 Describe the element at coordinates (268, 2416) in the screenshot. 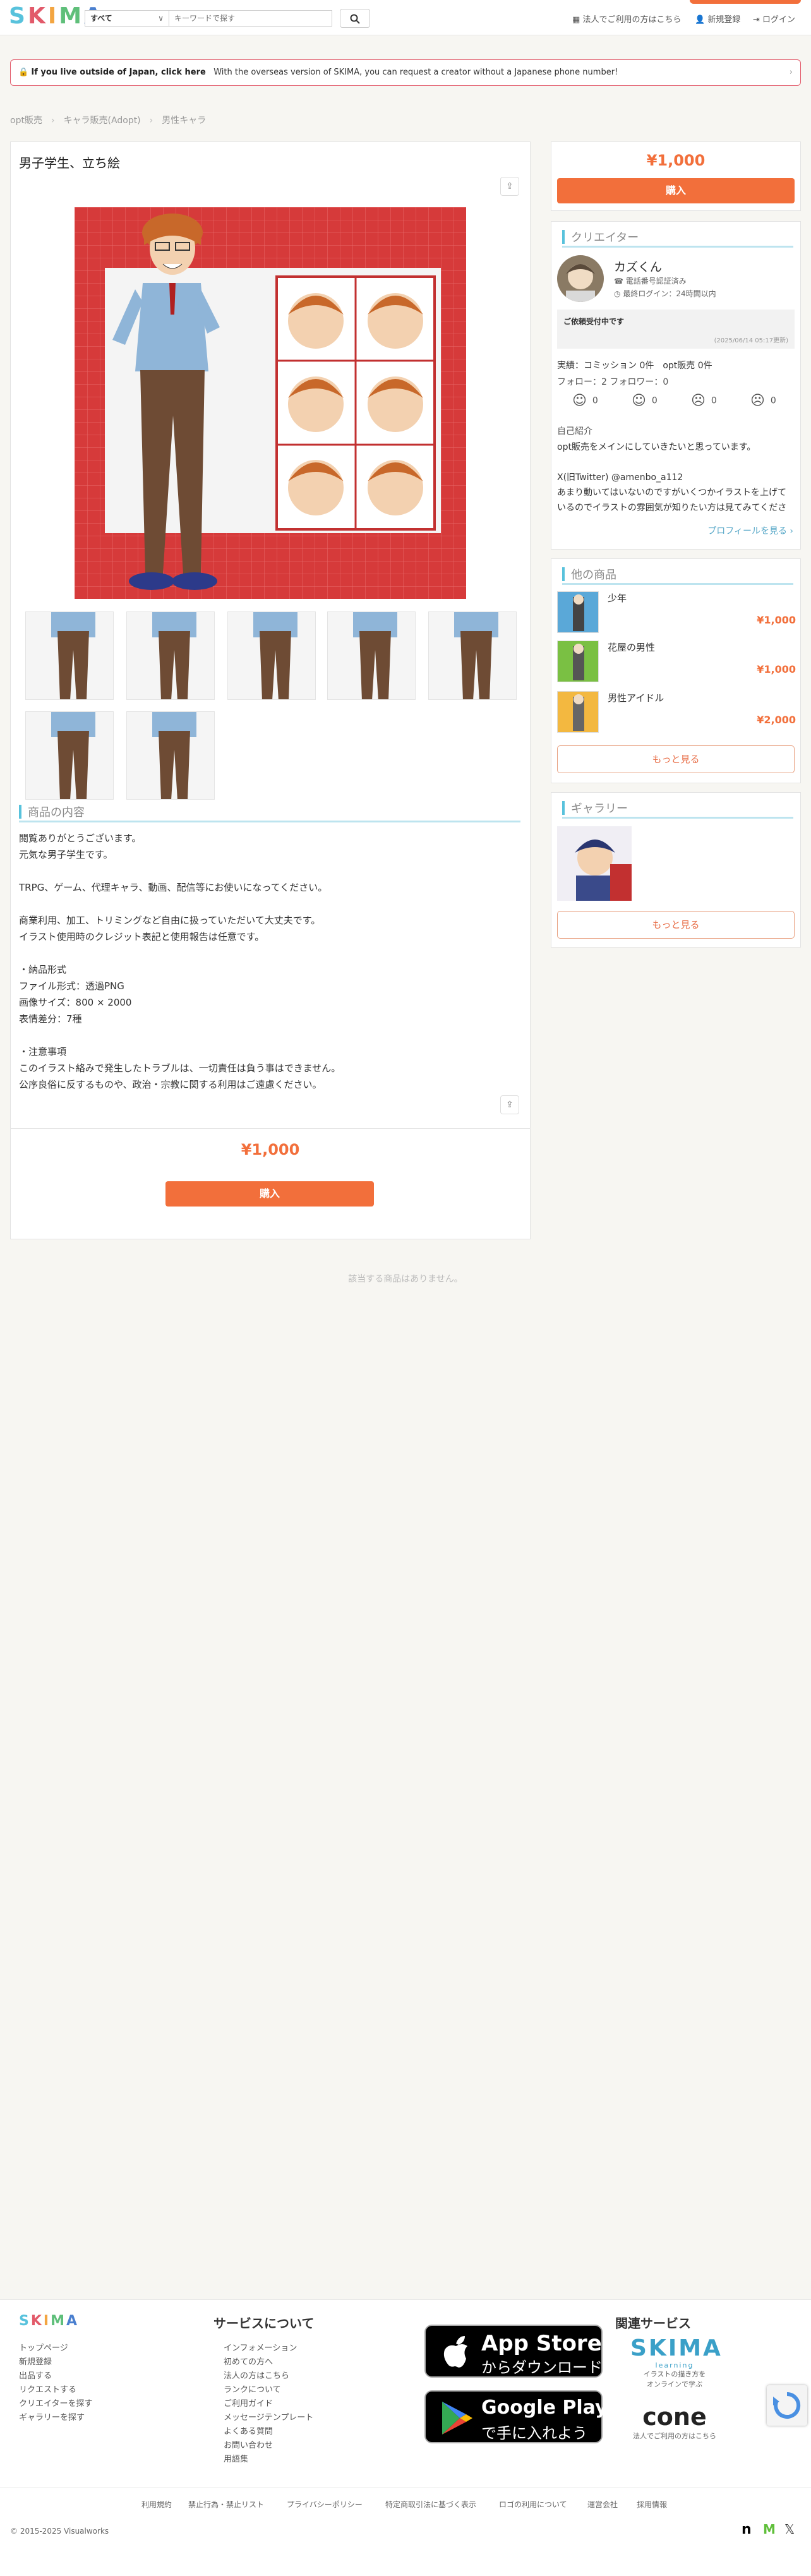

I see `footer-link: メッセージテンプレート` at that location.